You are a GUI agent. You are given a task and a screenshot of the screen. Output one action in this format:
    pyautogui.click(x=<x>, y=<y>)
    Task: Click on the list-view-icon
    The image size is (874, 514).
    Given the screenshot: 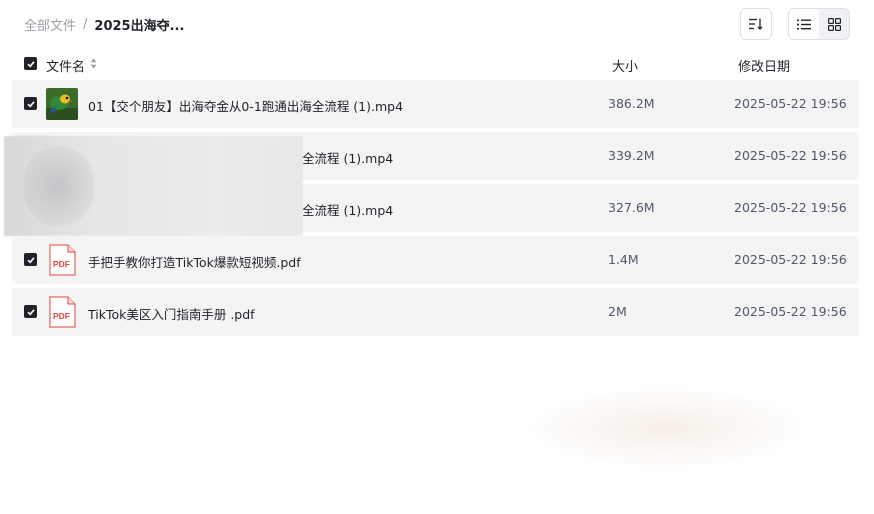 What is the action you would take?
    pyautogui.click(x=804, y=24)
    